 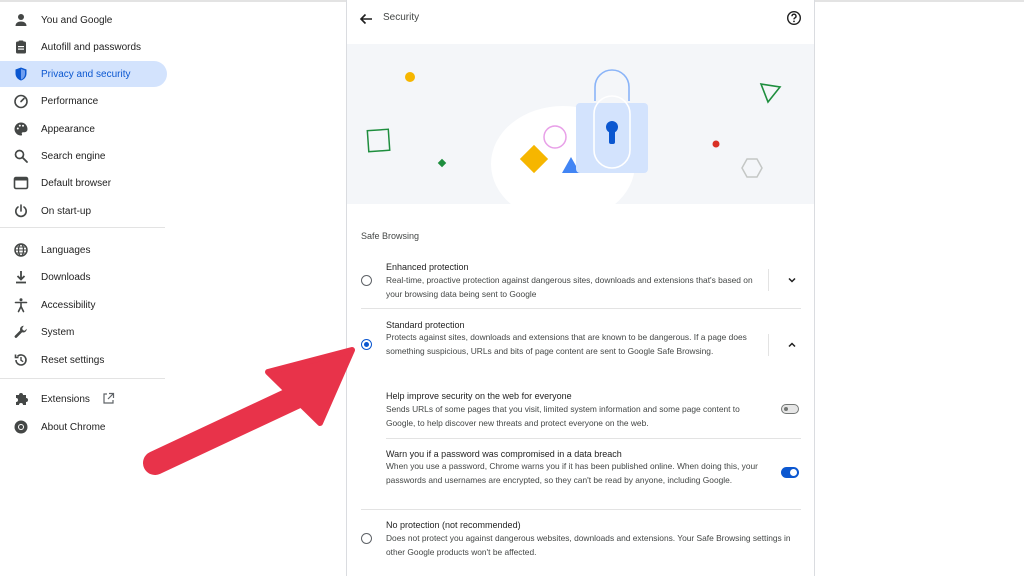 I want to click on sidebar-item-label: On start-up, so click(x=66, y=211).